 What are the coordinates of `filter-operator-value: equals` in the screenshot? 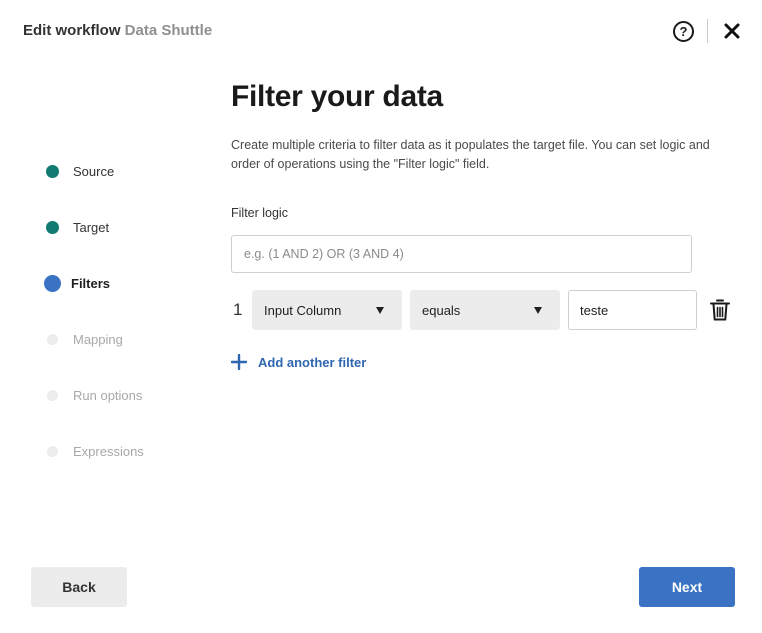 It's located at (441, 310).